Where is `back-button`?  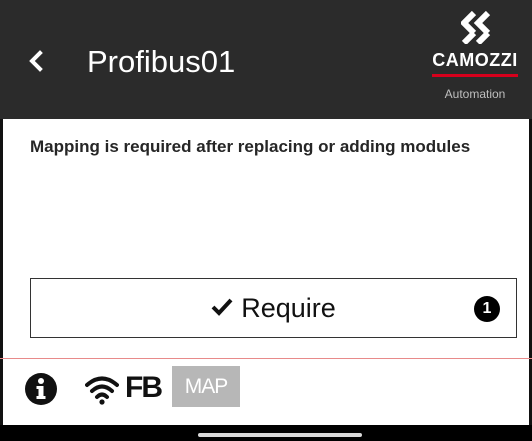 back-button is located at coordinates (38, 61).